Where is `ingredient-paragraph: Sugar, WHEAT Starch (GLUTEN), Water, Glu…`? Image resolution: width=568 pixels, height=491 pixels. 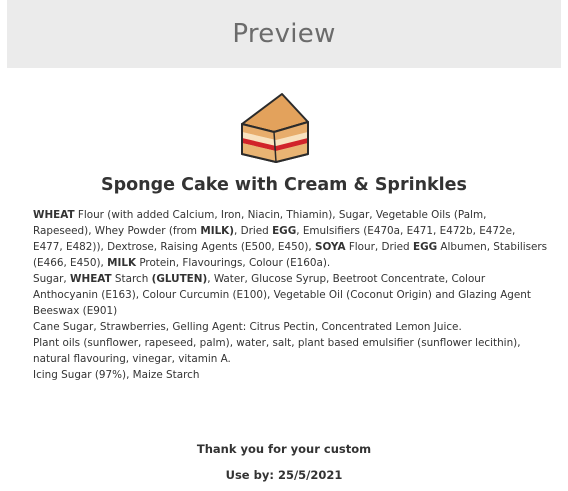 ingredient-paragraph: Sugar, WHEAT Starch (GLUTEN), Water, Glu… is located at coordinates (290, 295).